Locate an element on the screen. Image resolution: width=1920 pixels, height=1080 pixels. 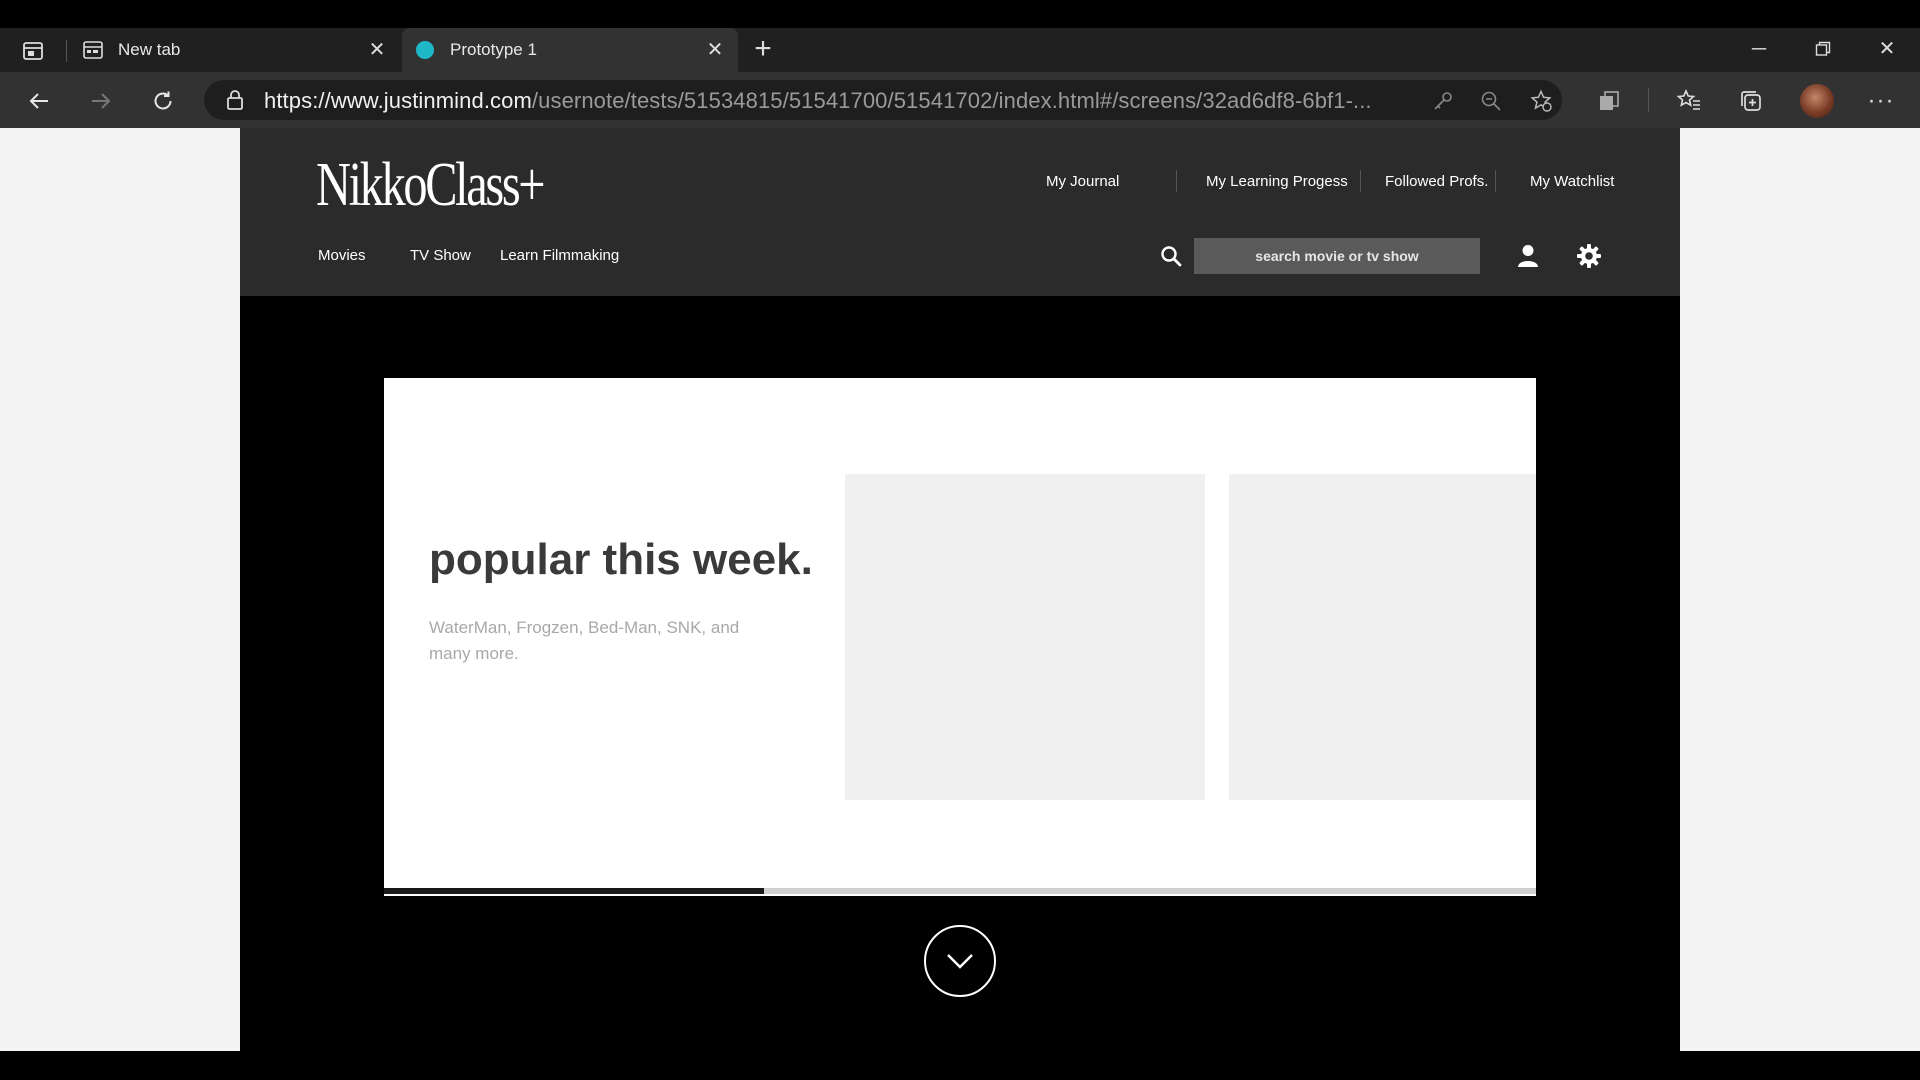
favorite-add-icon is located at coordinates (1541, 101).